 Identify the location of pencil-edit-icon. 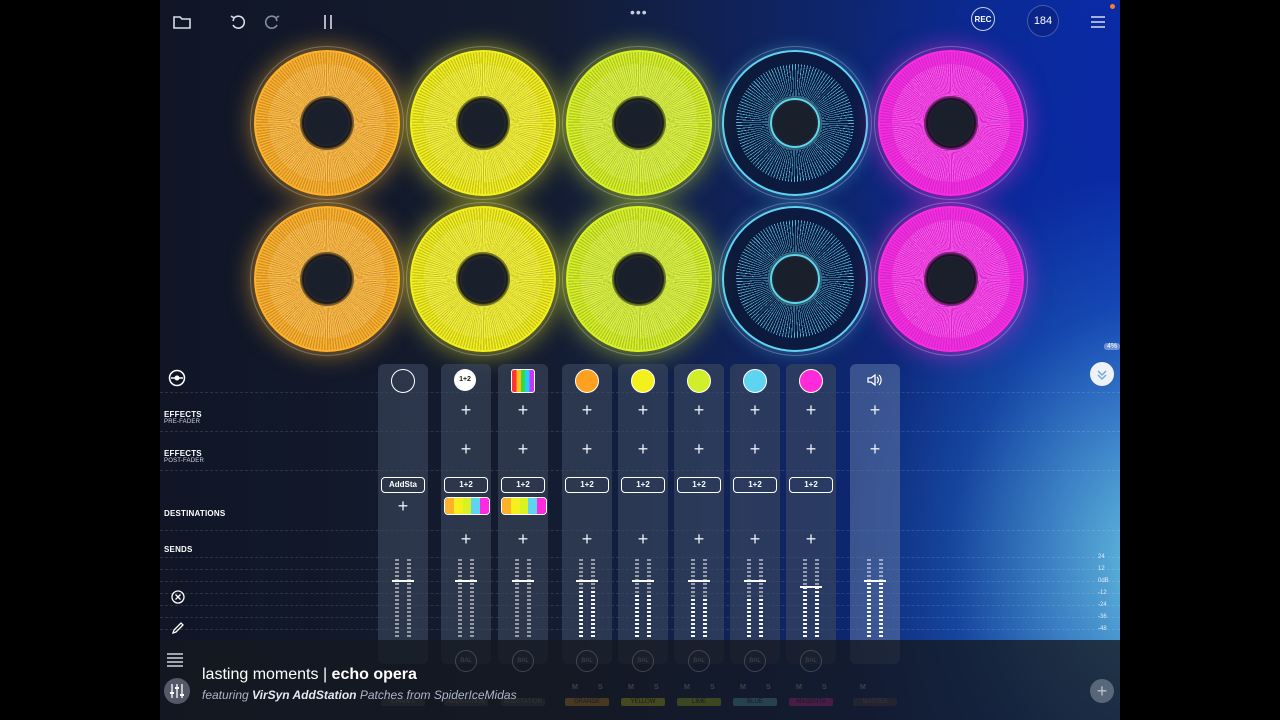
(178, 630).